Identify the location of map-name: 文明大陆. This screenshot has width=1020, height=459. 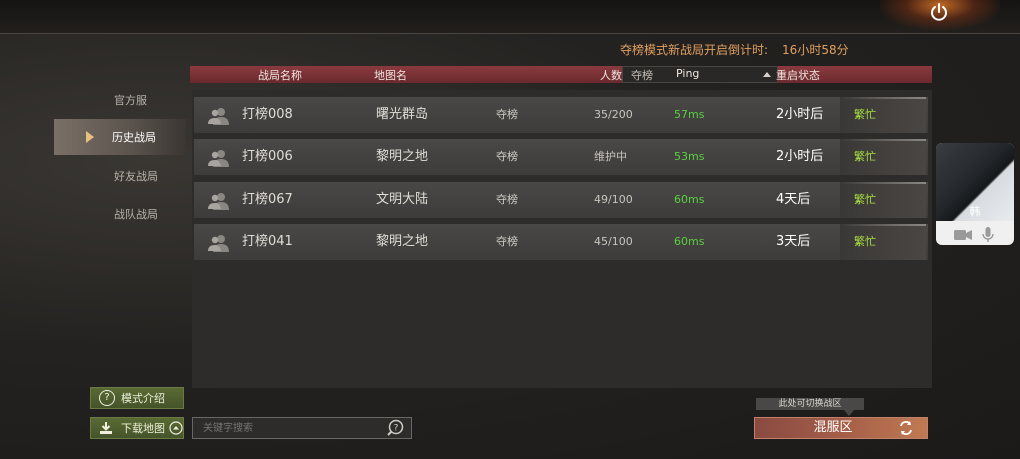
(402, 199).